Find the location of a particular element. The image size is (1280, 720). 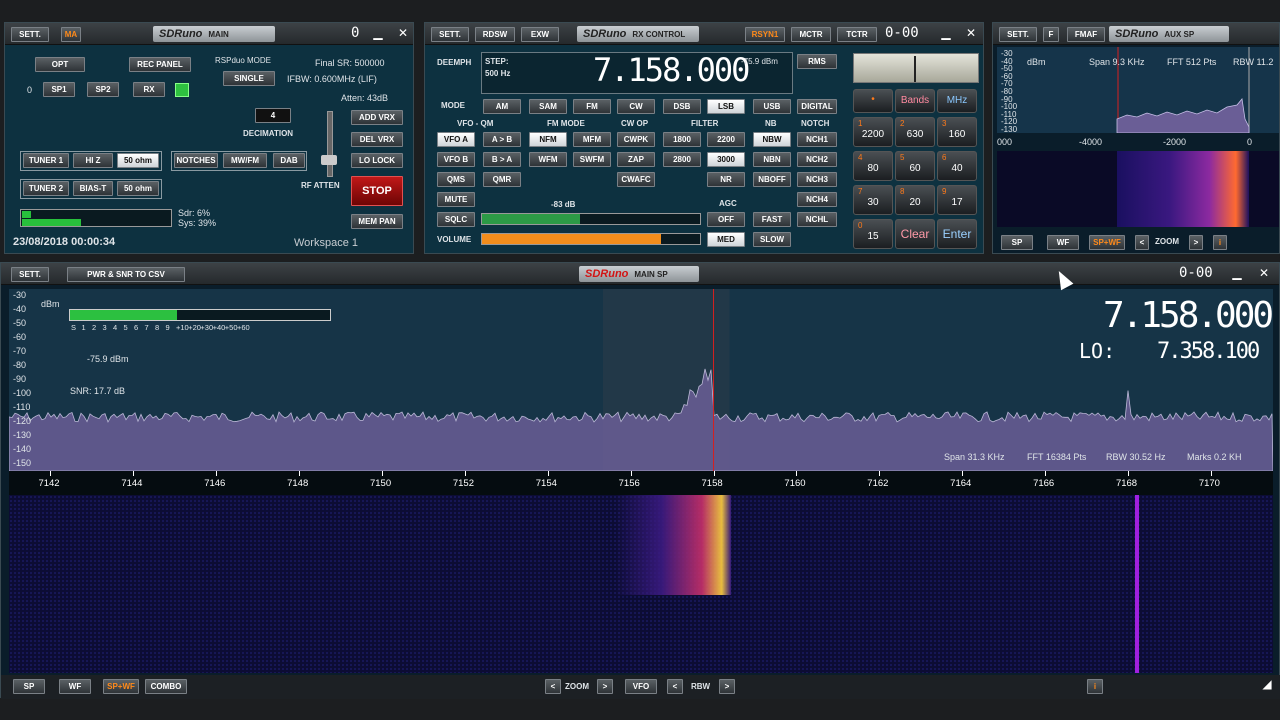

ma-button: MA is located at coordinates (71, 34).